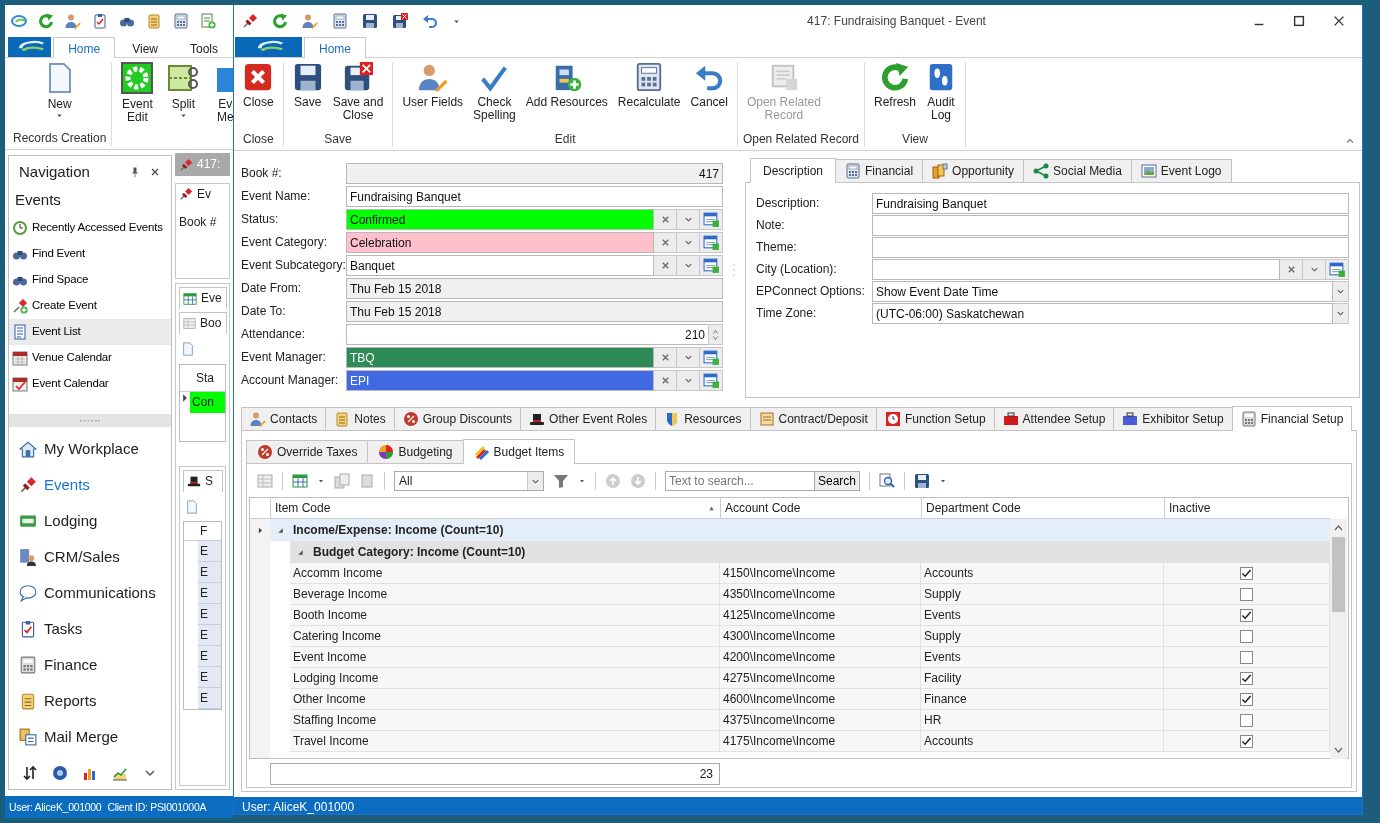  I want to click on ribbon-button: Check Spelling, so click(494, 92).